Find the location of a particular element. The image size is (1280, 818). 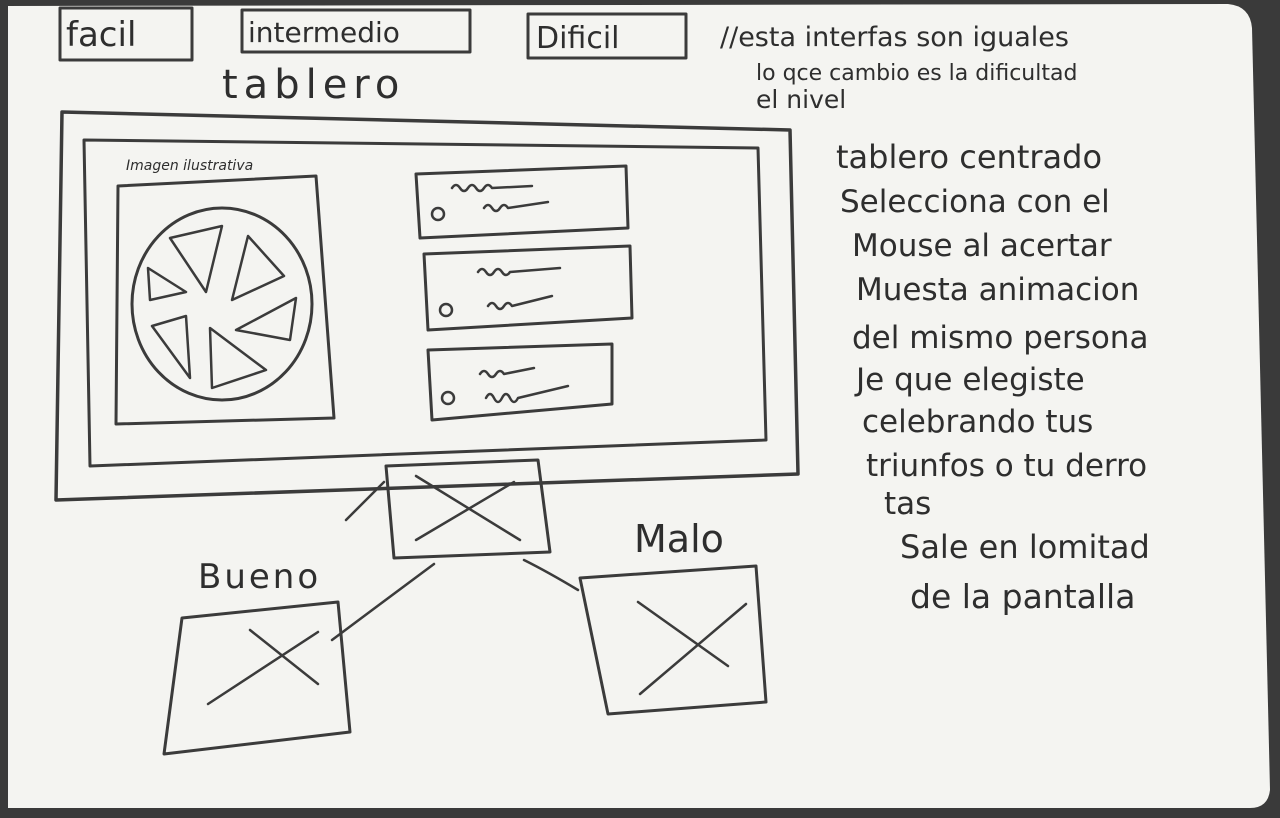

side-note-line: tas is located at coordinates (907, 504).